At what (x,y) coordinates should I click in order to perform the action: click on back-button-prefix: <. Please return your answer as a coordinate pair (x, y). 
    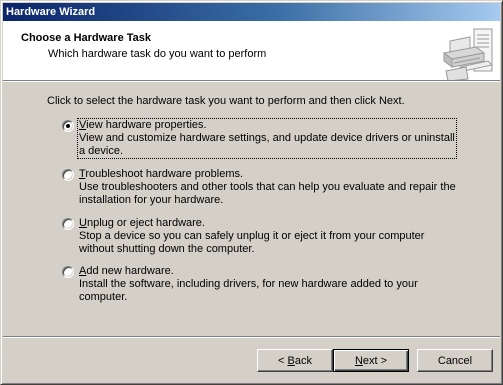
    Looking at the image, I should click on (283, 360).